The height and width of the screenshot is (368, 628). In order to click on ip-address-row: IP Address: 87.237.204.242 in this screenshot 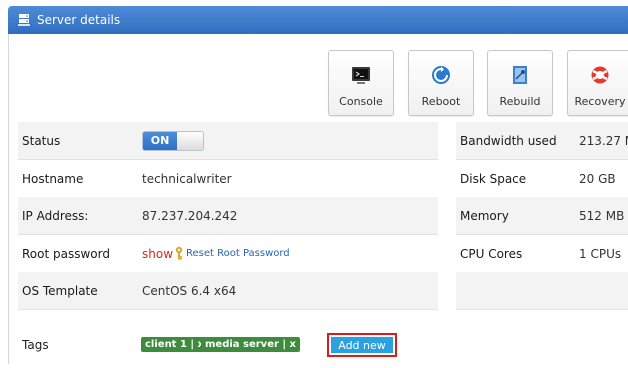, I will do `click(228, 216)`.